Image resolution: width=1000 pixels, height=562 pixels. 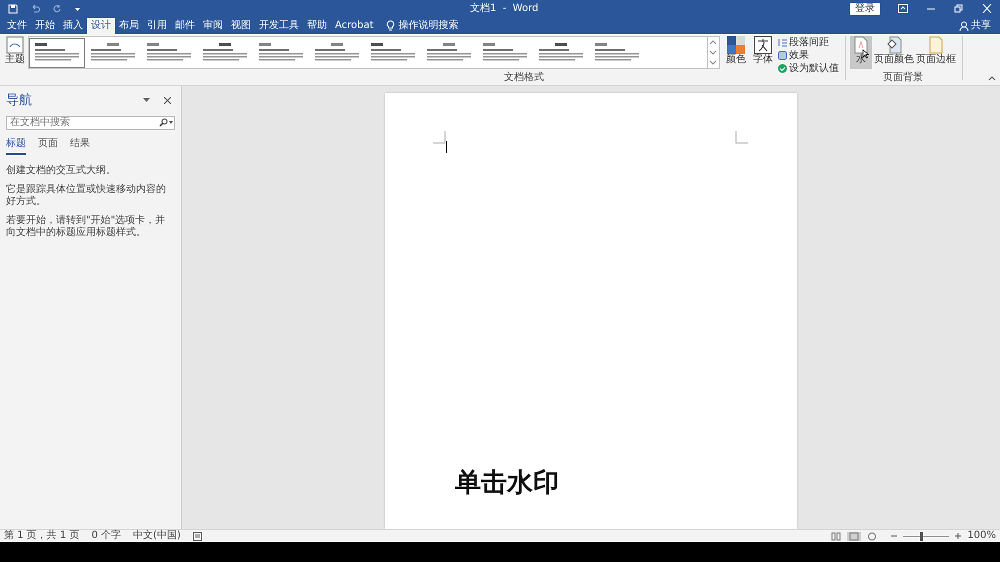 I want to click on pane-tab: 结果, so click(x=80, y=145).